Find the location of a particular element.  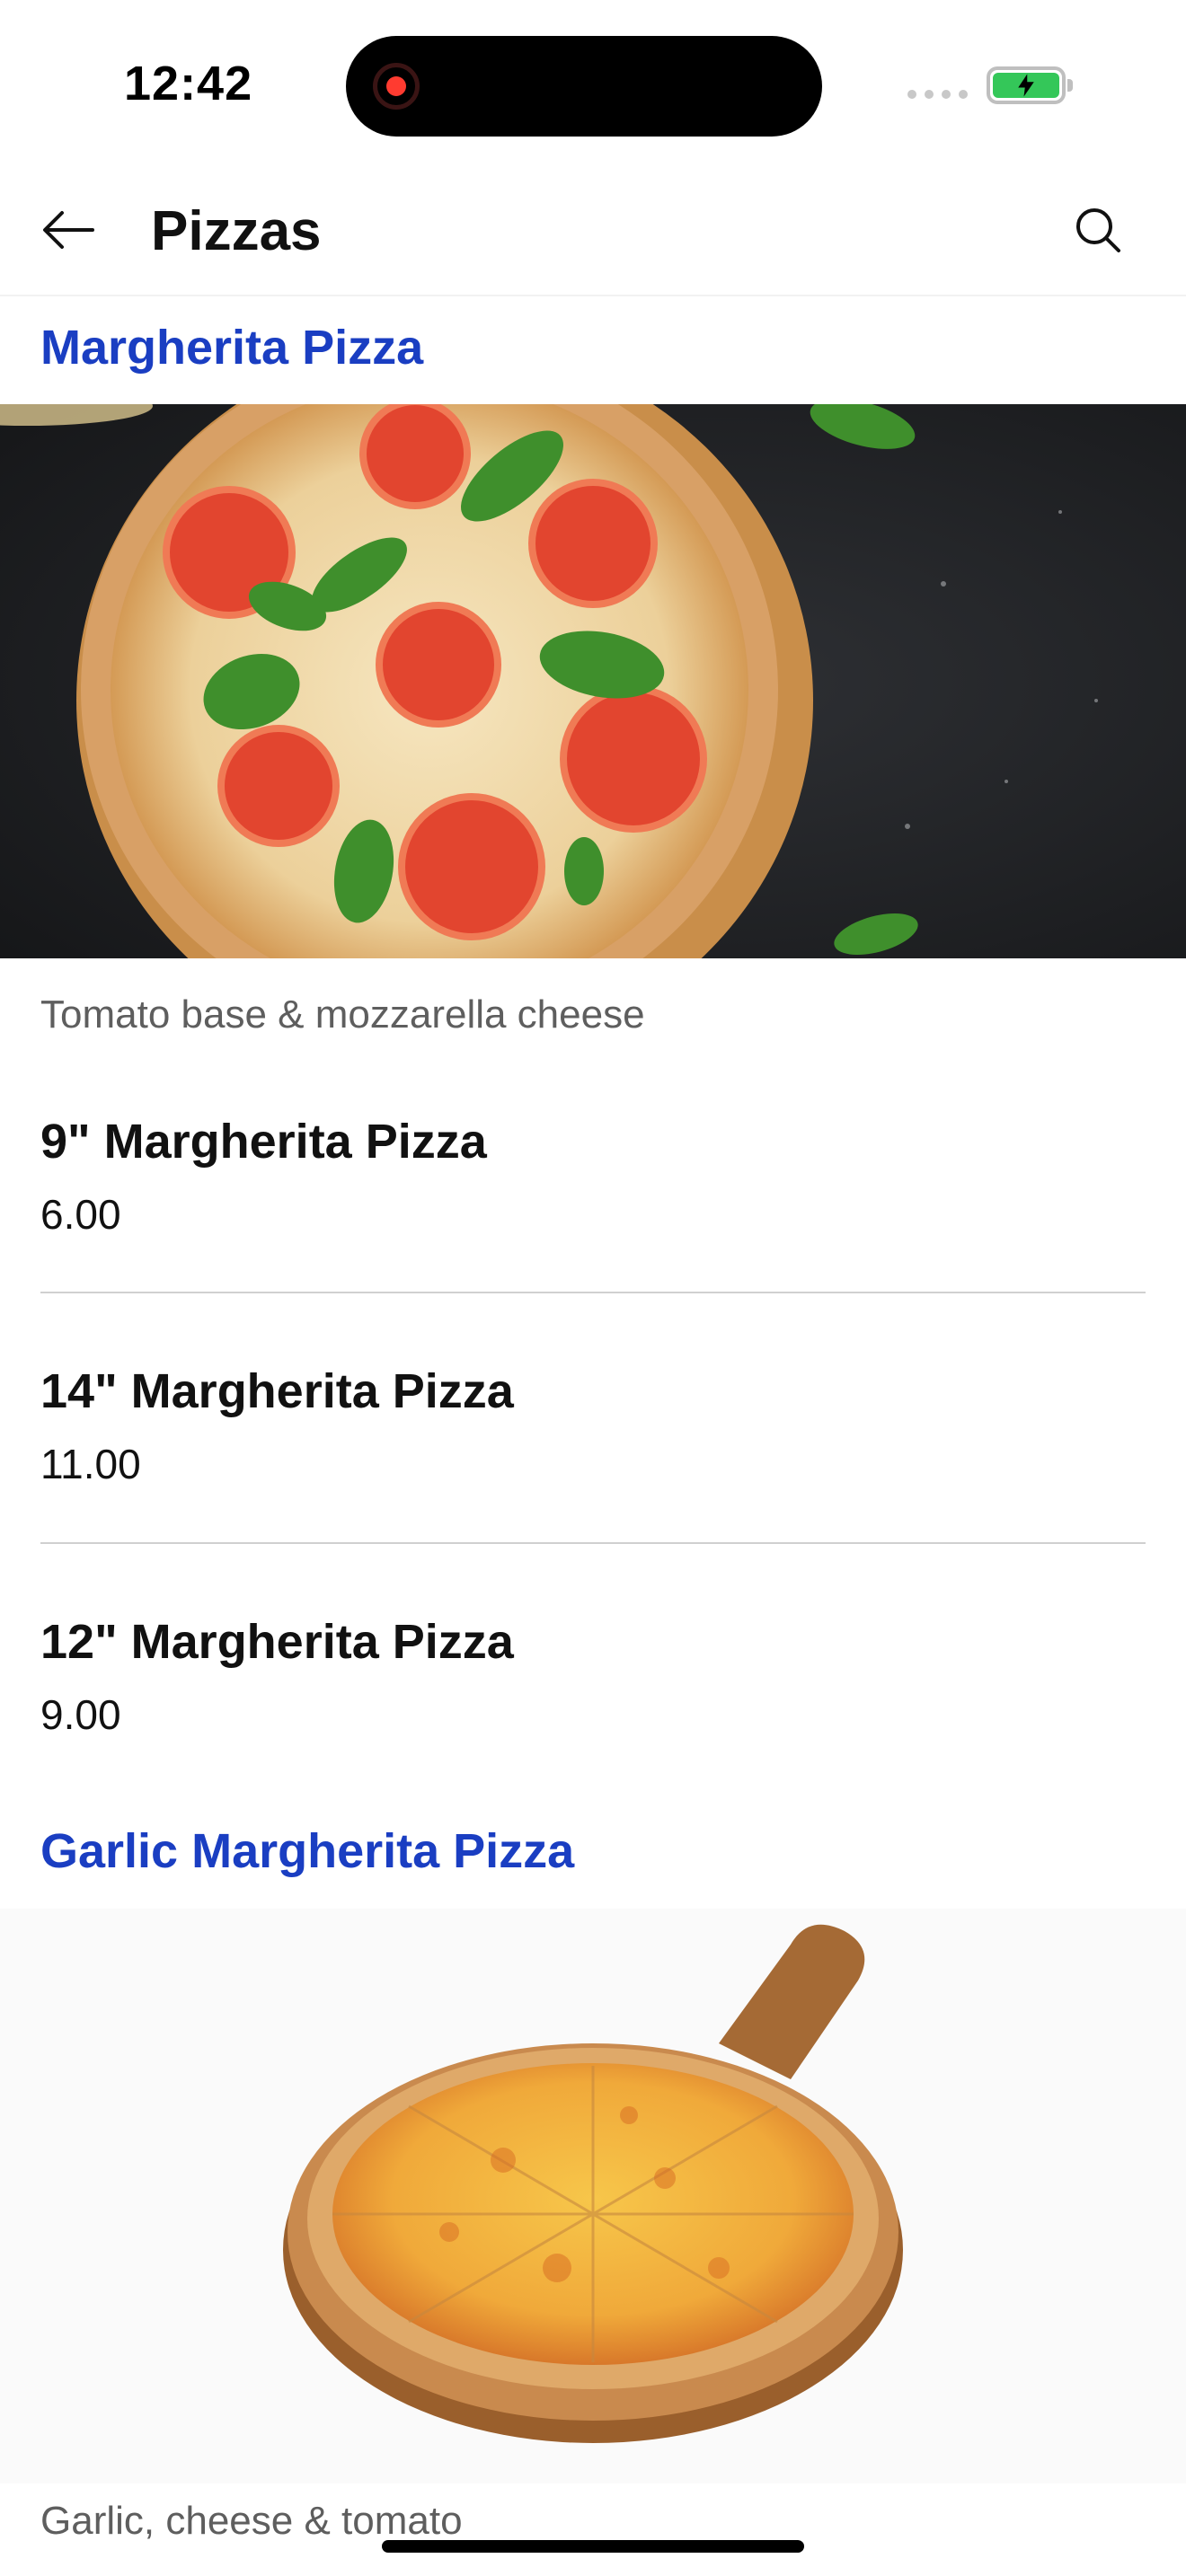

menu-item-name: 14" Margherita Pizza is located at coordinates (277, 1391).